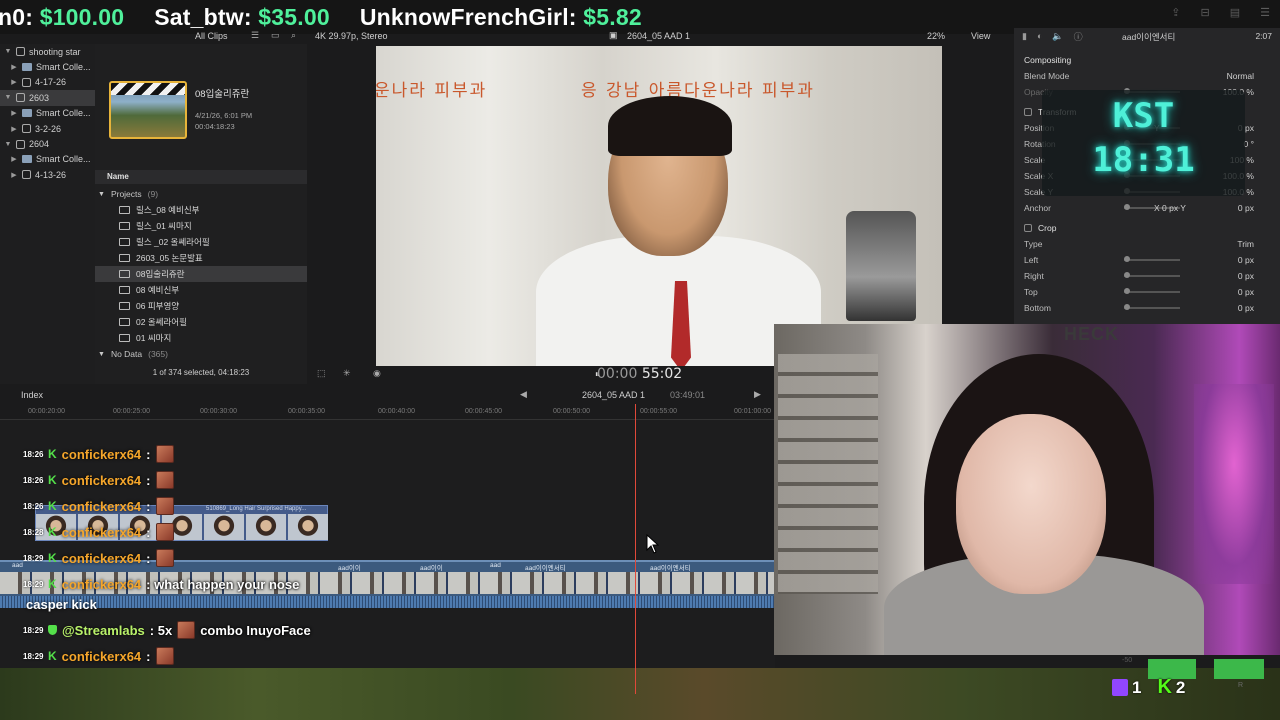 The width and height of the screenshot is (1280, 720). Describe the element at coordinates (201, 274) in the screenshot. I see `project-item: 08입술리쥬란` at that location.